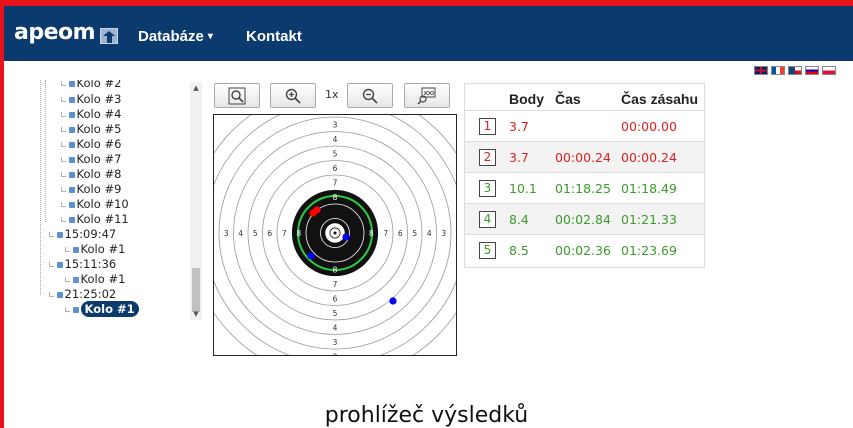  What do you see at coordinates (778, 70) in the screenshot?
I see `fr-flag-icon` at bounding box center [778, 70].